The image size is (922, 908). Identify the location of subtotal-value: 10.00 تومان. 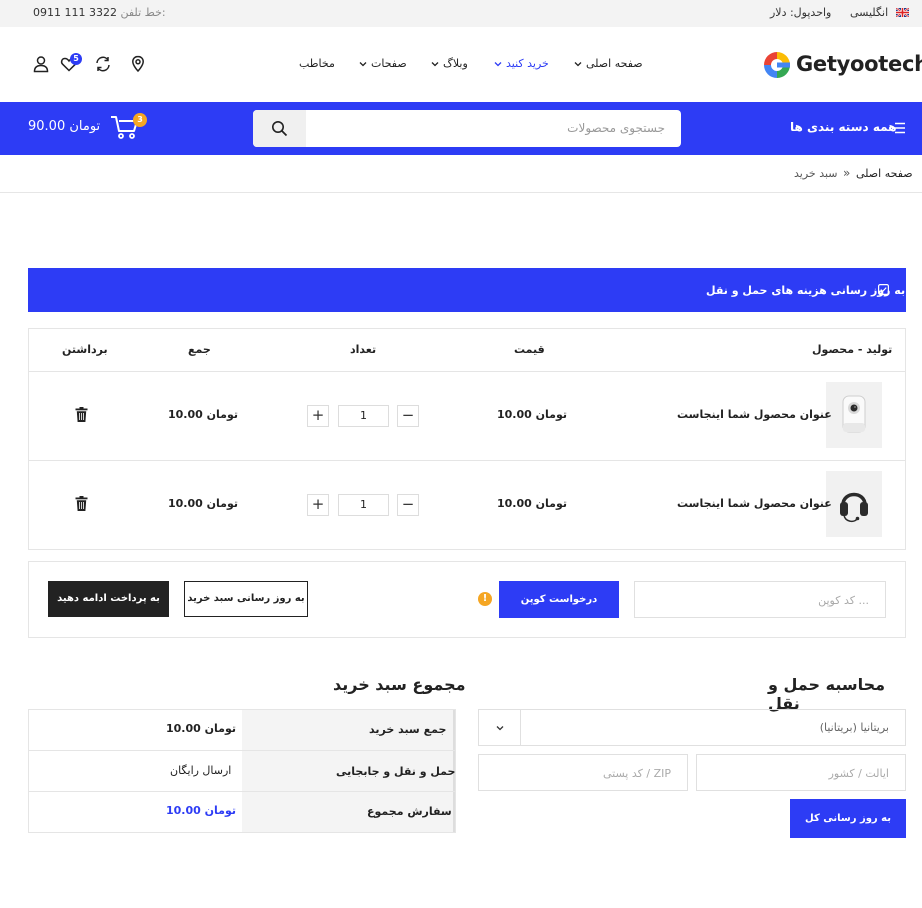
(201, 728).